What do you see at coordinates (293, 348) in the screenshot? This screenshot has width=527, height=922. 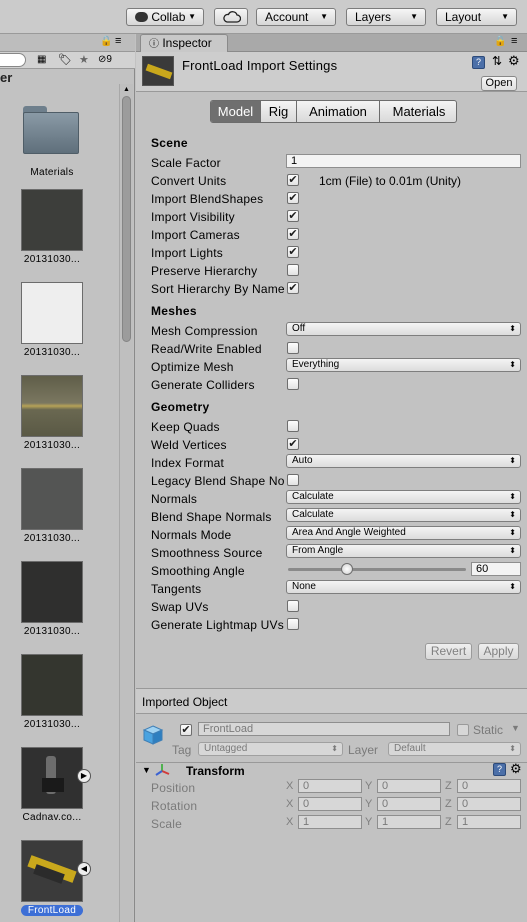 I see `read-write-checkbox` at bounding box center [293, 348].